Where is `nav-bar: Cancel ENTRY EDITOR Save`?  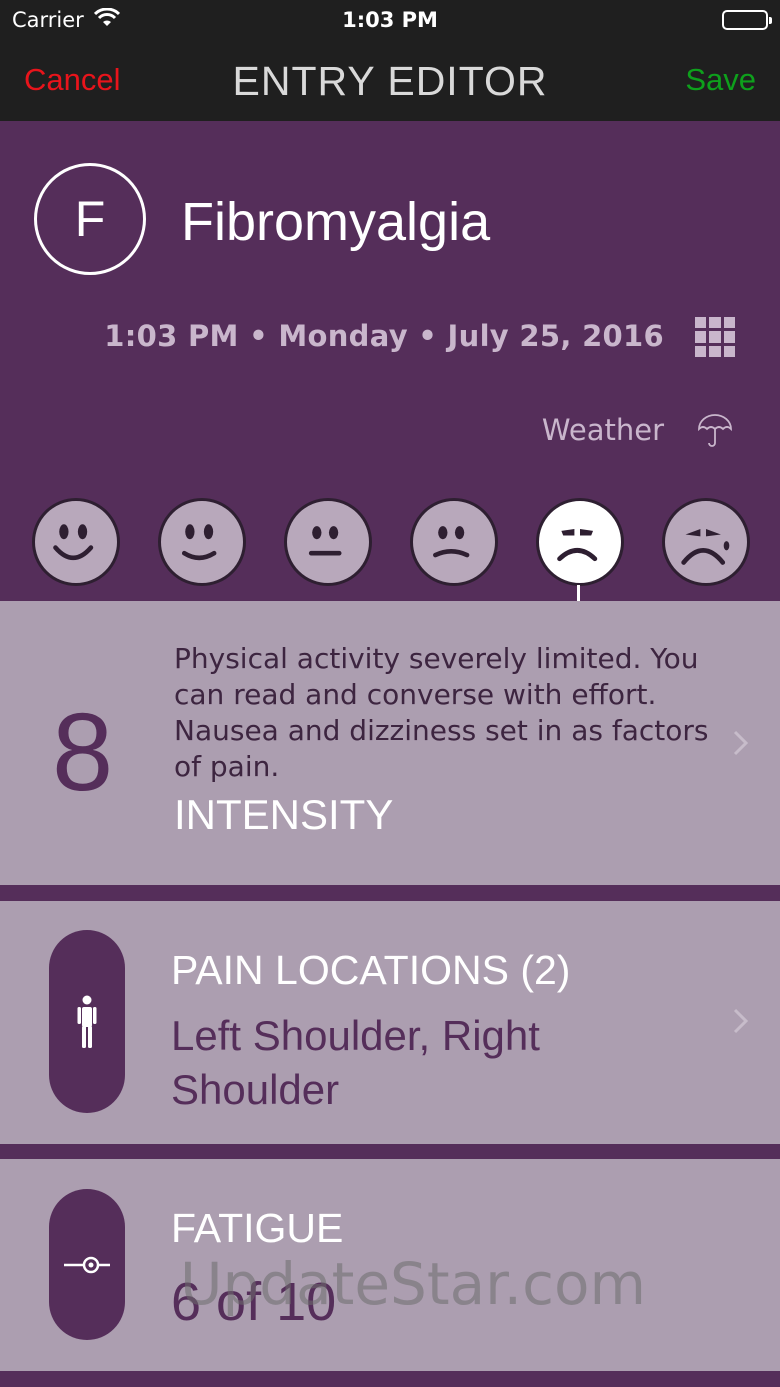 nav-bar: Cancel ENTRY EDITOR Save is located at coordinates (390, 80).